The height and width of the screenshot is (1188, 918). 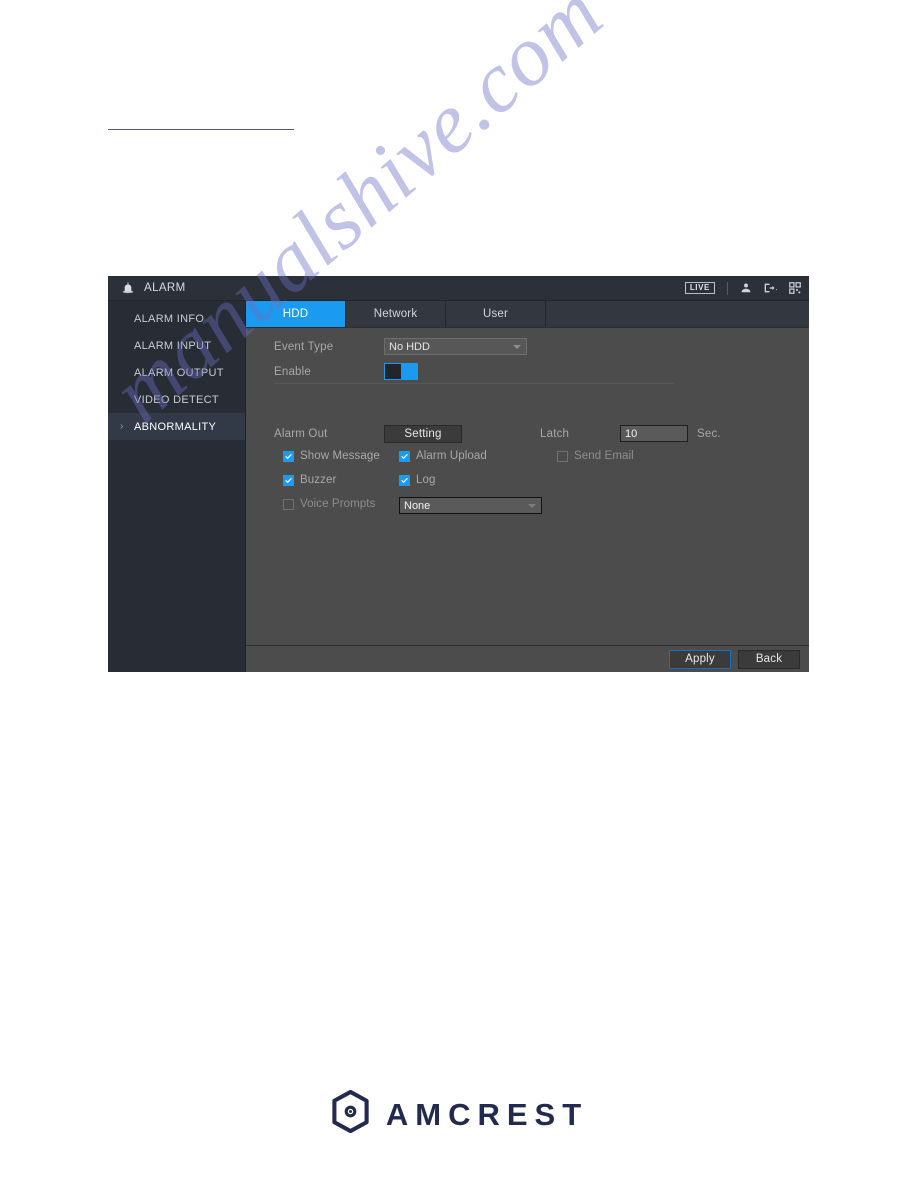 I want to click on enable-toggle, so click(x=401, y=371).